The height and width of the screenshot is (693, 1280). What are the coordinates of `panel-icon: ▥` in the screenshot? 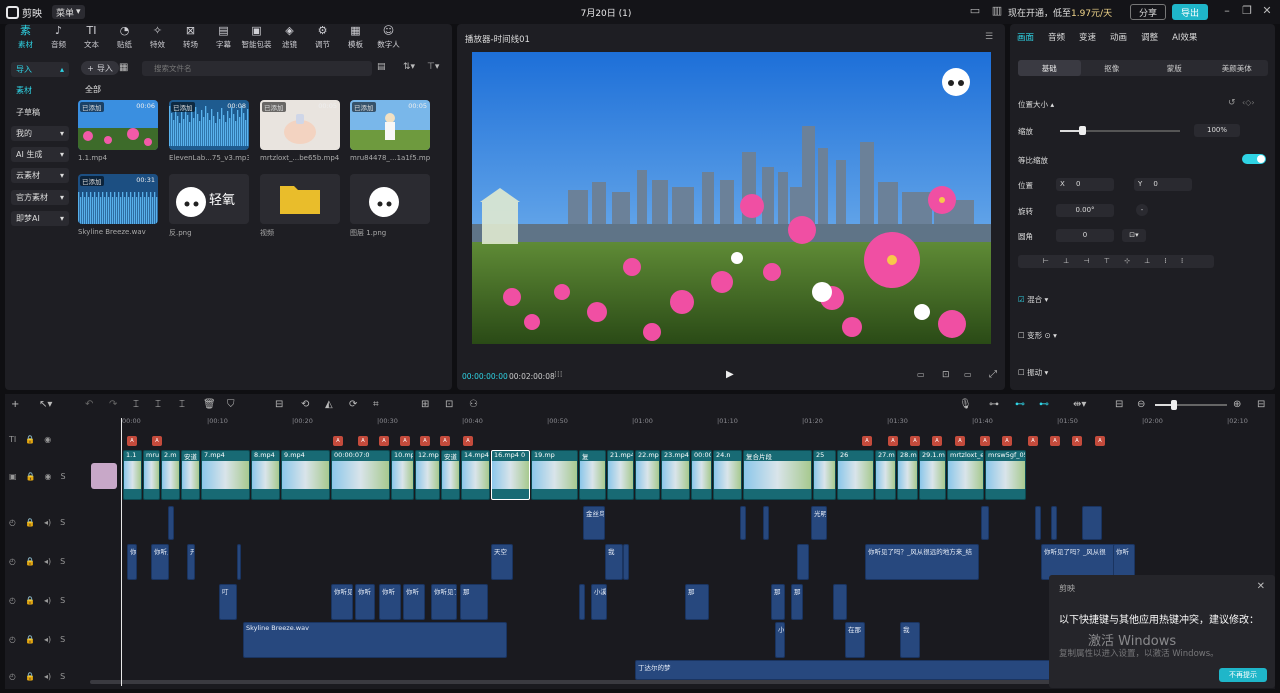 It's located at (997, 11).